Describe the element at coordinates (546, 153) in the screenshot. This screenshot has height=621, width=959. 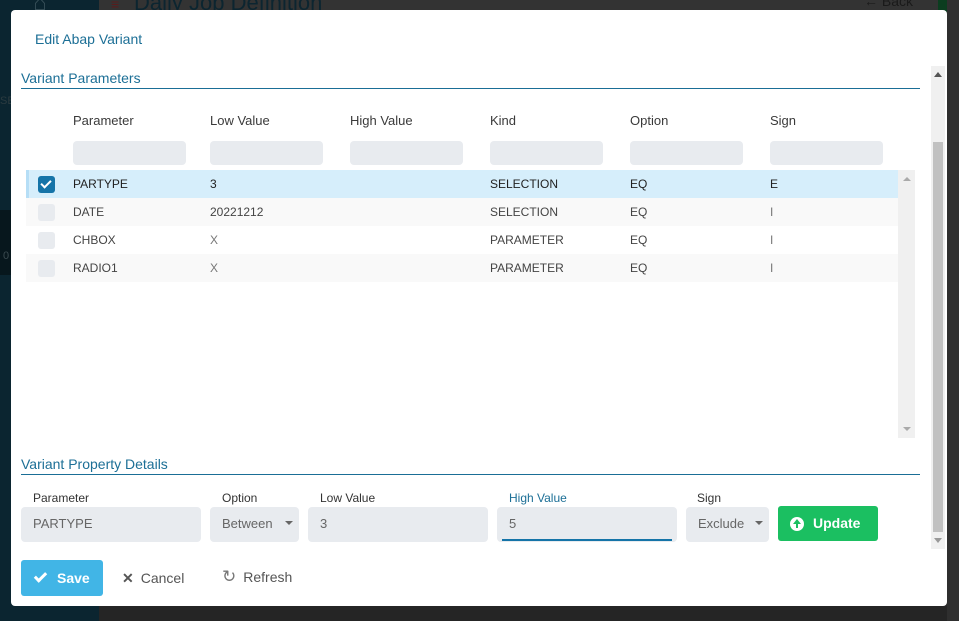
I see `filter-kind-input` at that location.